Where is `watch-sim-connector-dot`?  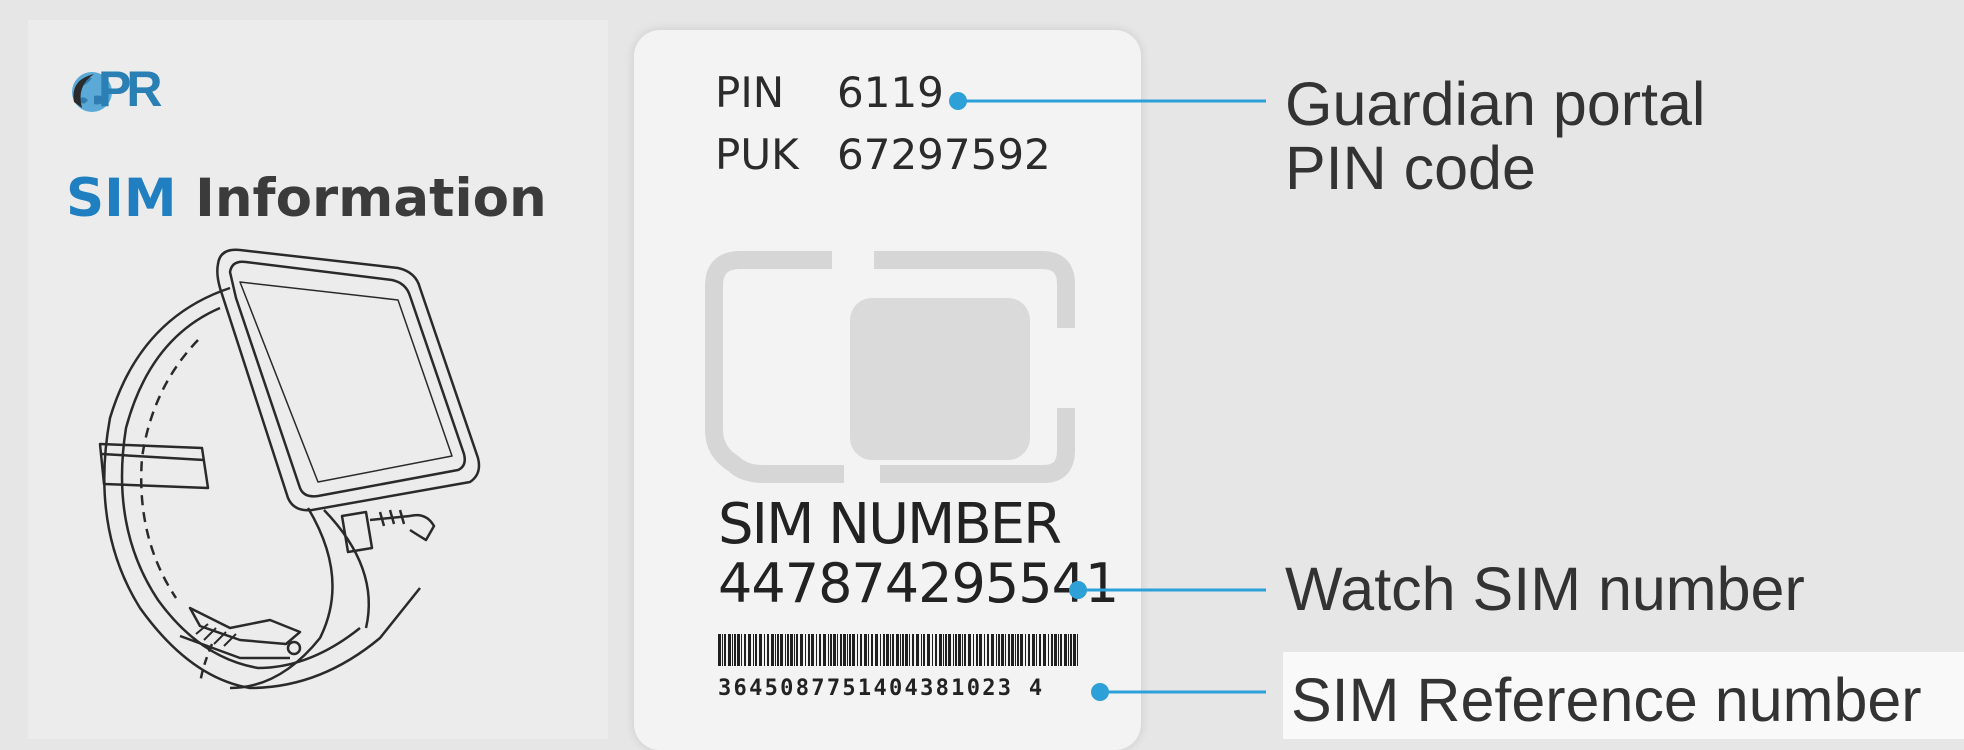 watch-sim-connector-dot is located at coordinates (1078, 590).